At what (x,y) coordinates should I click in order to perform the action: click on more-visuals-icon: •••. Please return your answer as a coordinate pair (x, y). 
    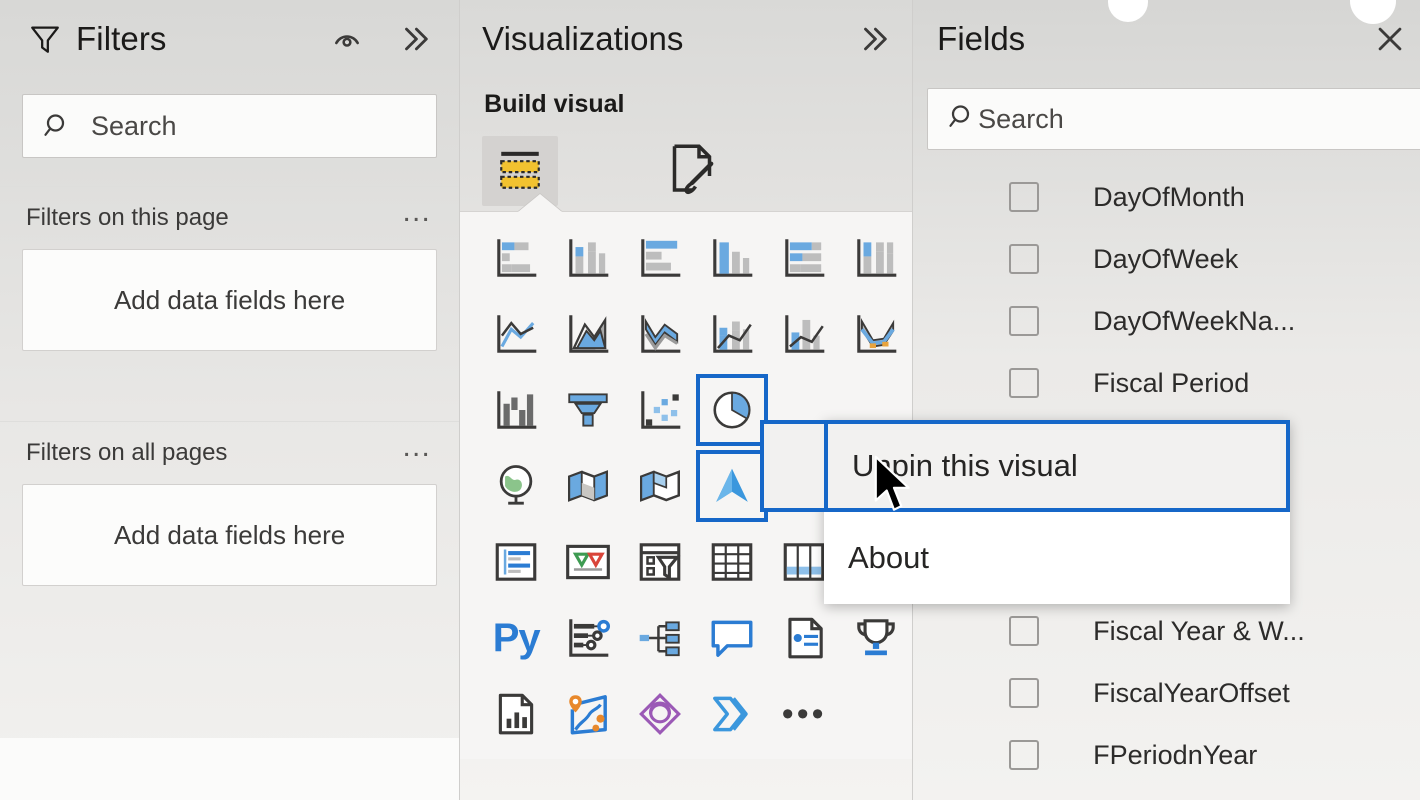
    Looking at the image, I should click on (804, 714).